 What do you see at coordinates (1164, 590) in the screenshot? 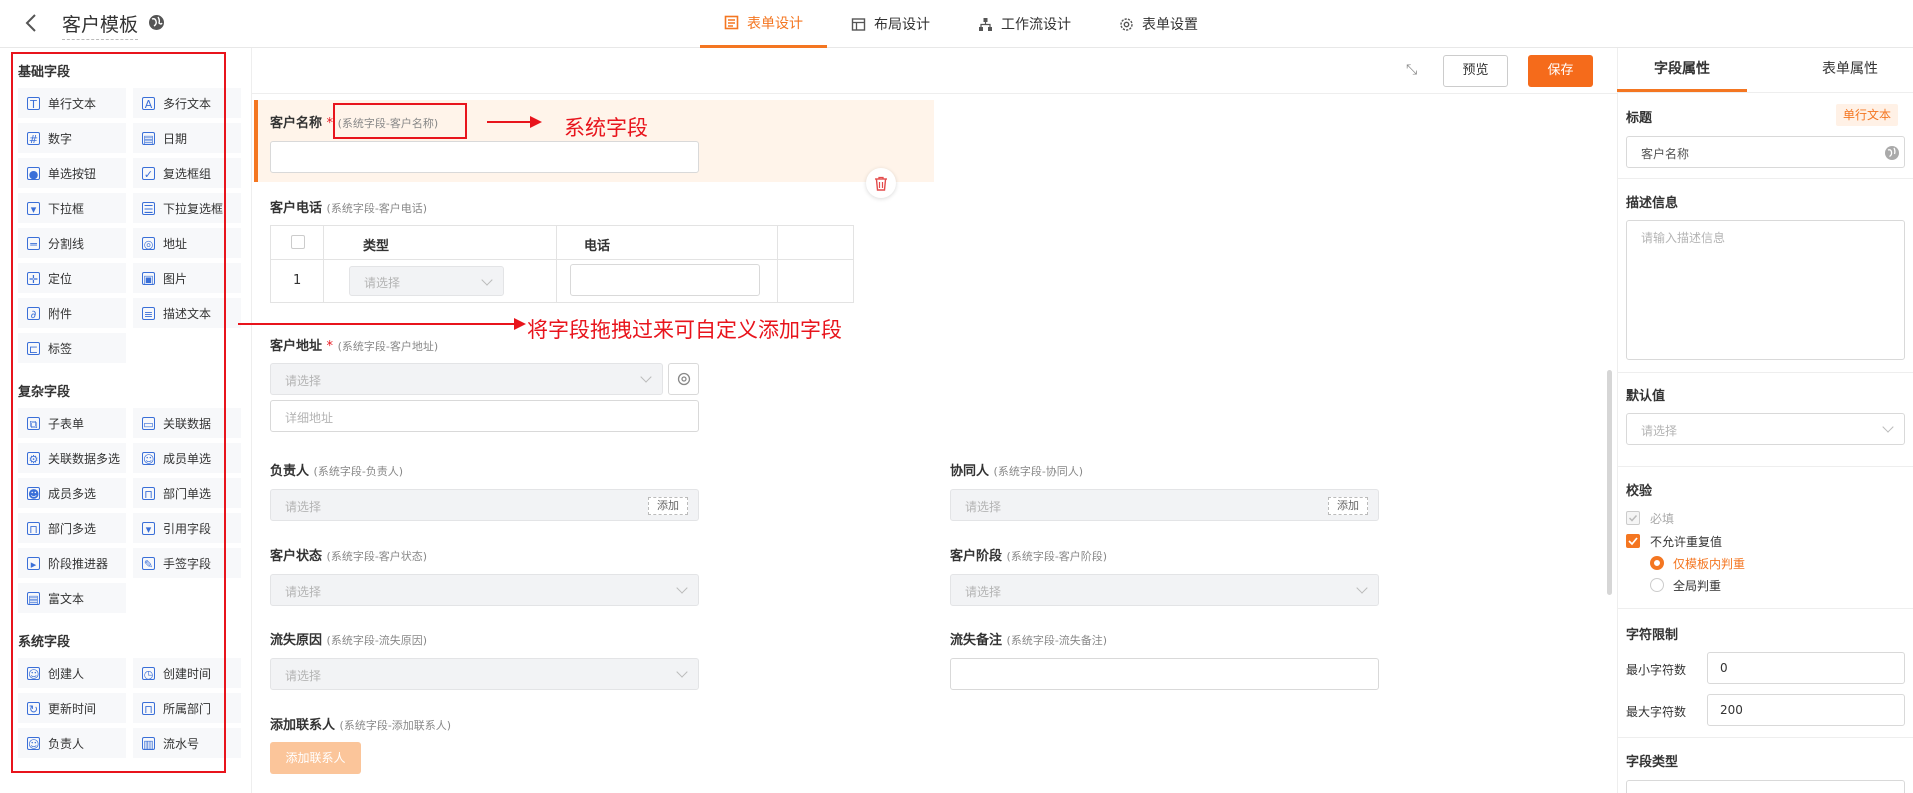
I see `stage-select: 请选择` at bounding box center [1164, 590].